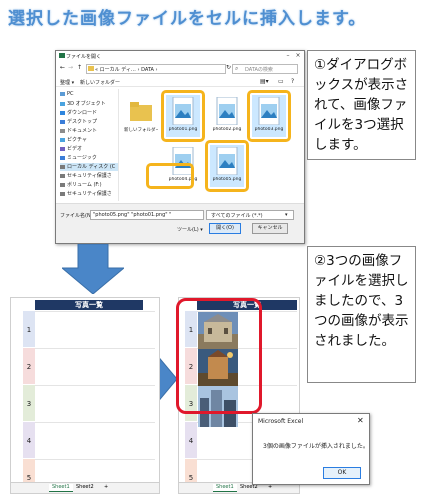 The image size is (423, 502). Describe the element at coordinates (70, 94) in the screenshot. I see `sidebar-item-label: PC` at that location.